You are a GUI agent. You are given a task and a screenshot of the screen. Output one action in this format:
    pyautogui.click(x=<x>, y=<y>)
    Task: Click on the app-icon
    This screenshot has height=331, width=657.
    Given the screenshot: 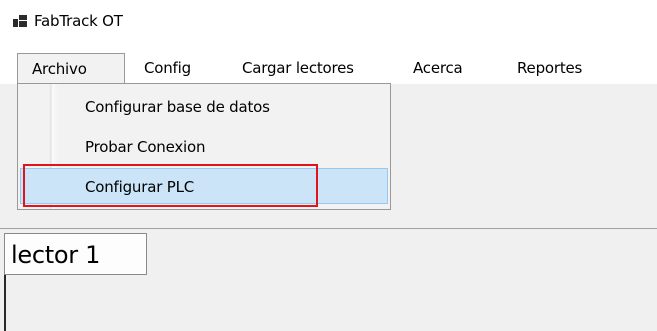 What is the action you would take?
    pyautogui.click(x=20, y=21)
    